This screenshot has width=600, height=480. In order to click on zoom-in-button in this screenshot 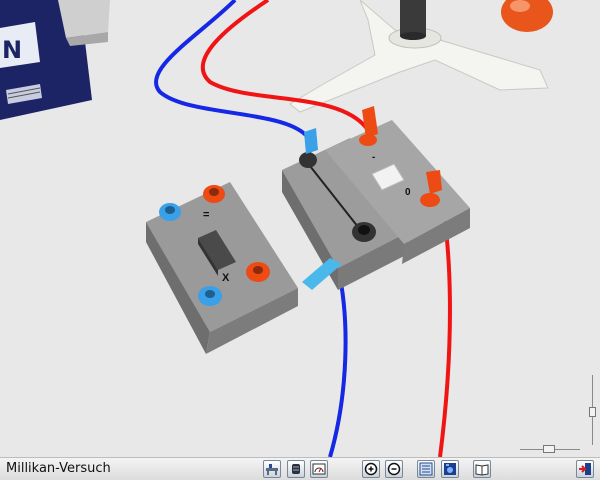, I will do `click(371, 469)`.